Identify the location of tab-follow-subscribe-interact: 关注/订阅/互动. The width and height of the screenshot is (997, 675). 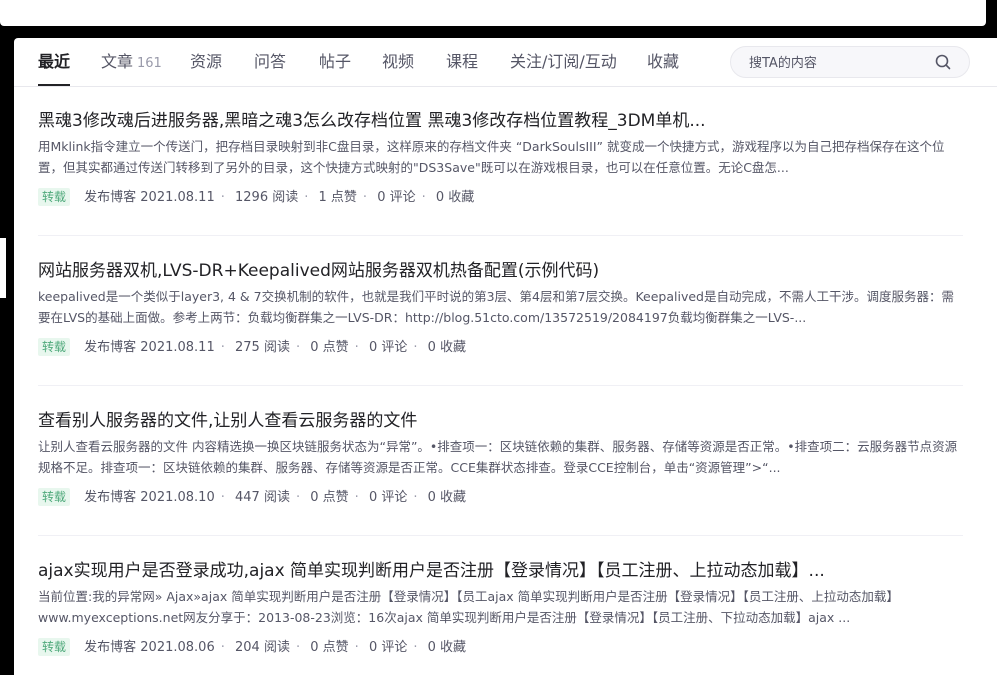
(563, 62).